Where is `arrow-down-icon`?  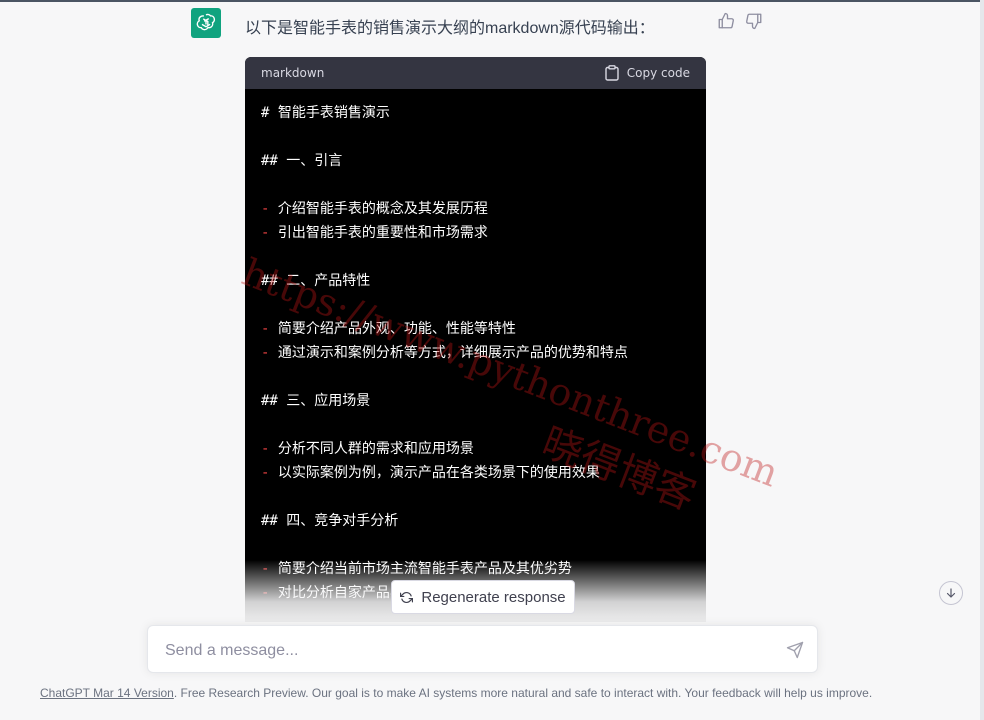 arrow-down-icon is located at coordinates (951, 593).